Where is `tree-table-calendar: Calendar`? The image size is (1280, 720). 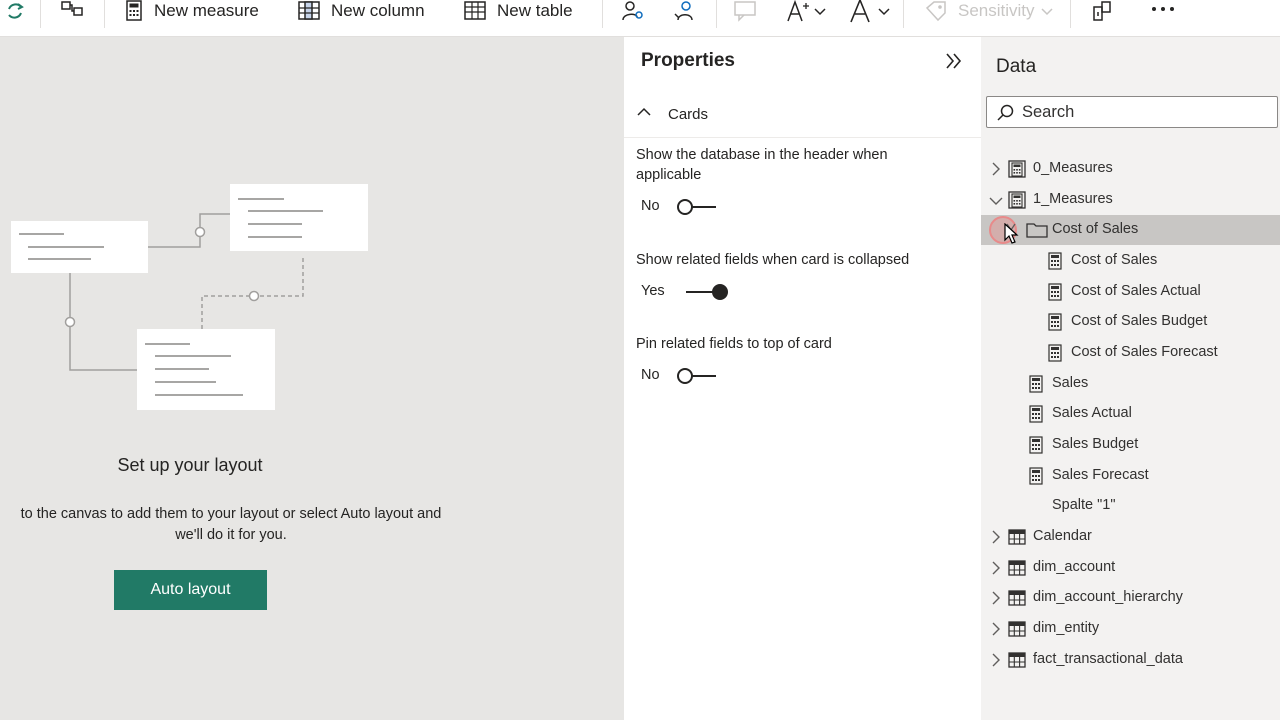
tree-table-calendar: Calendar is located at coordinates (1130, 537).